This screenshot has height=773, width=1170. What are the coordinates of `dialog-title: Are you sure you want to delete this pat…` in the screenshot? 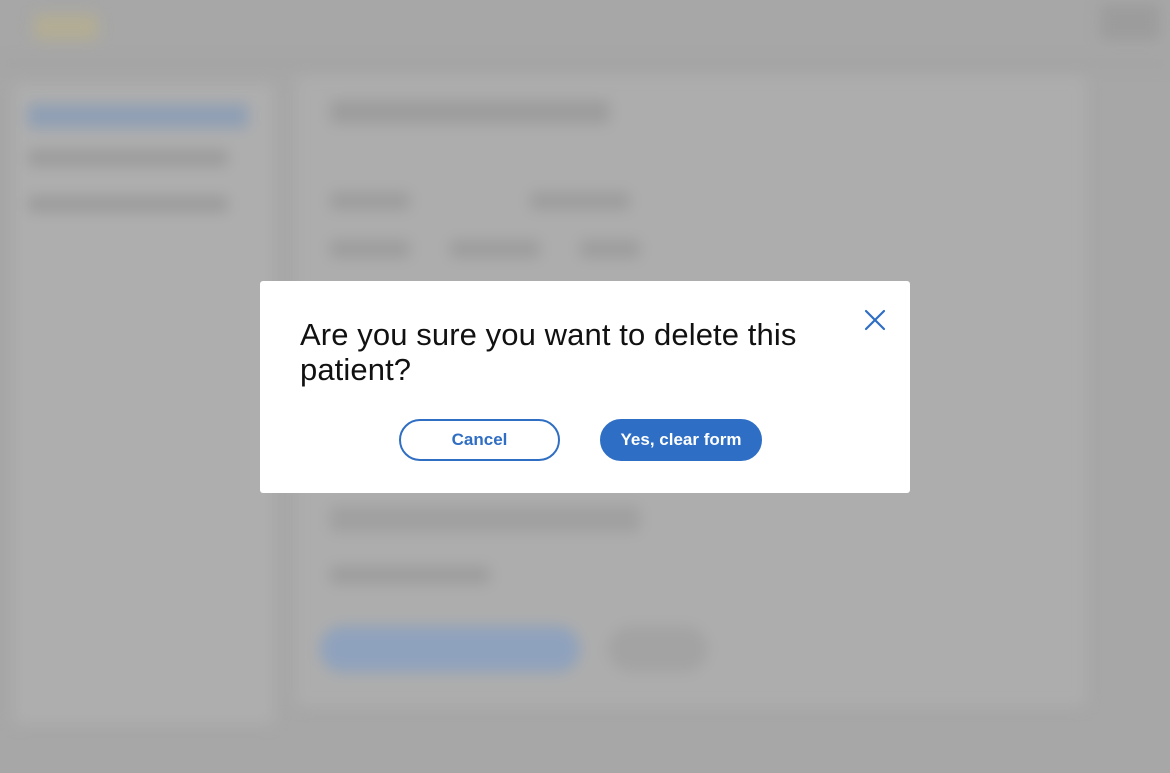 It's located at (548, 352).